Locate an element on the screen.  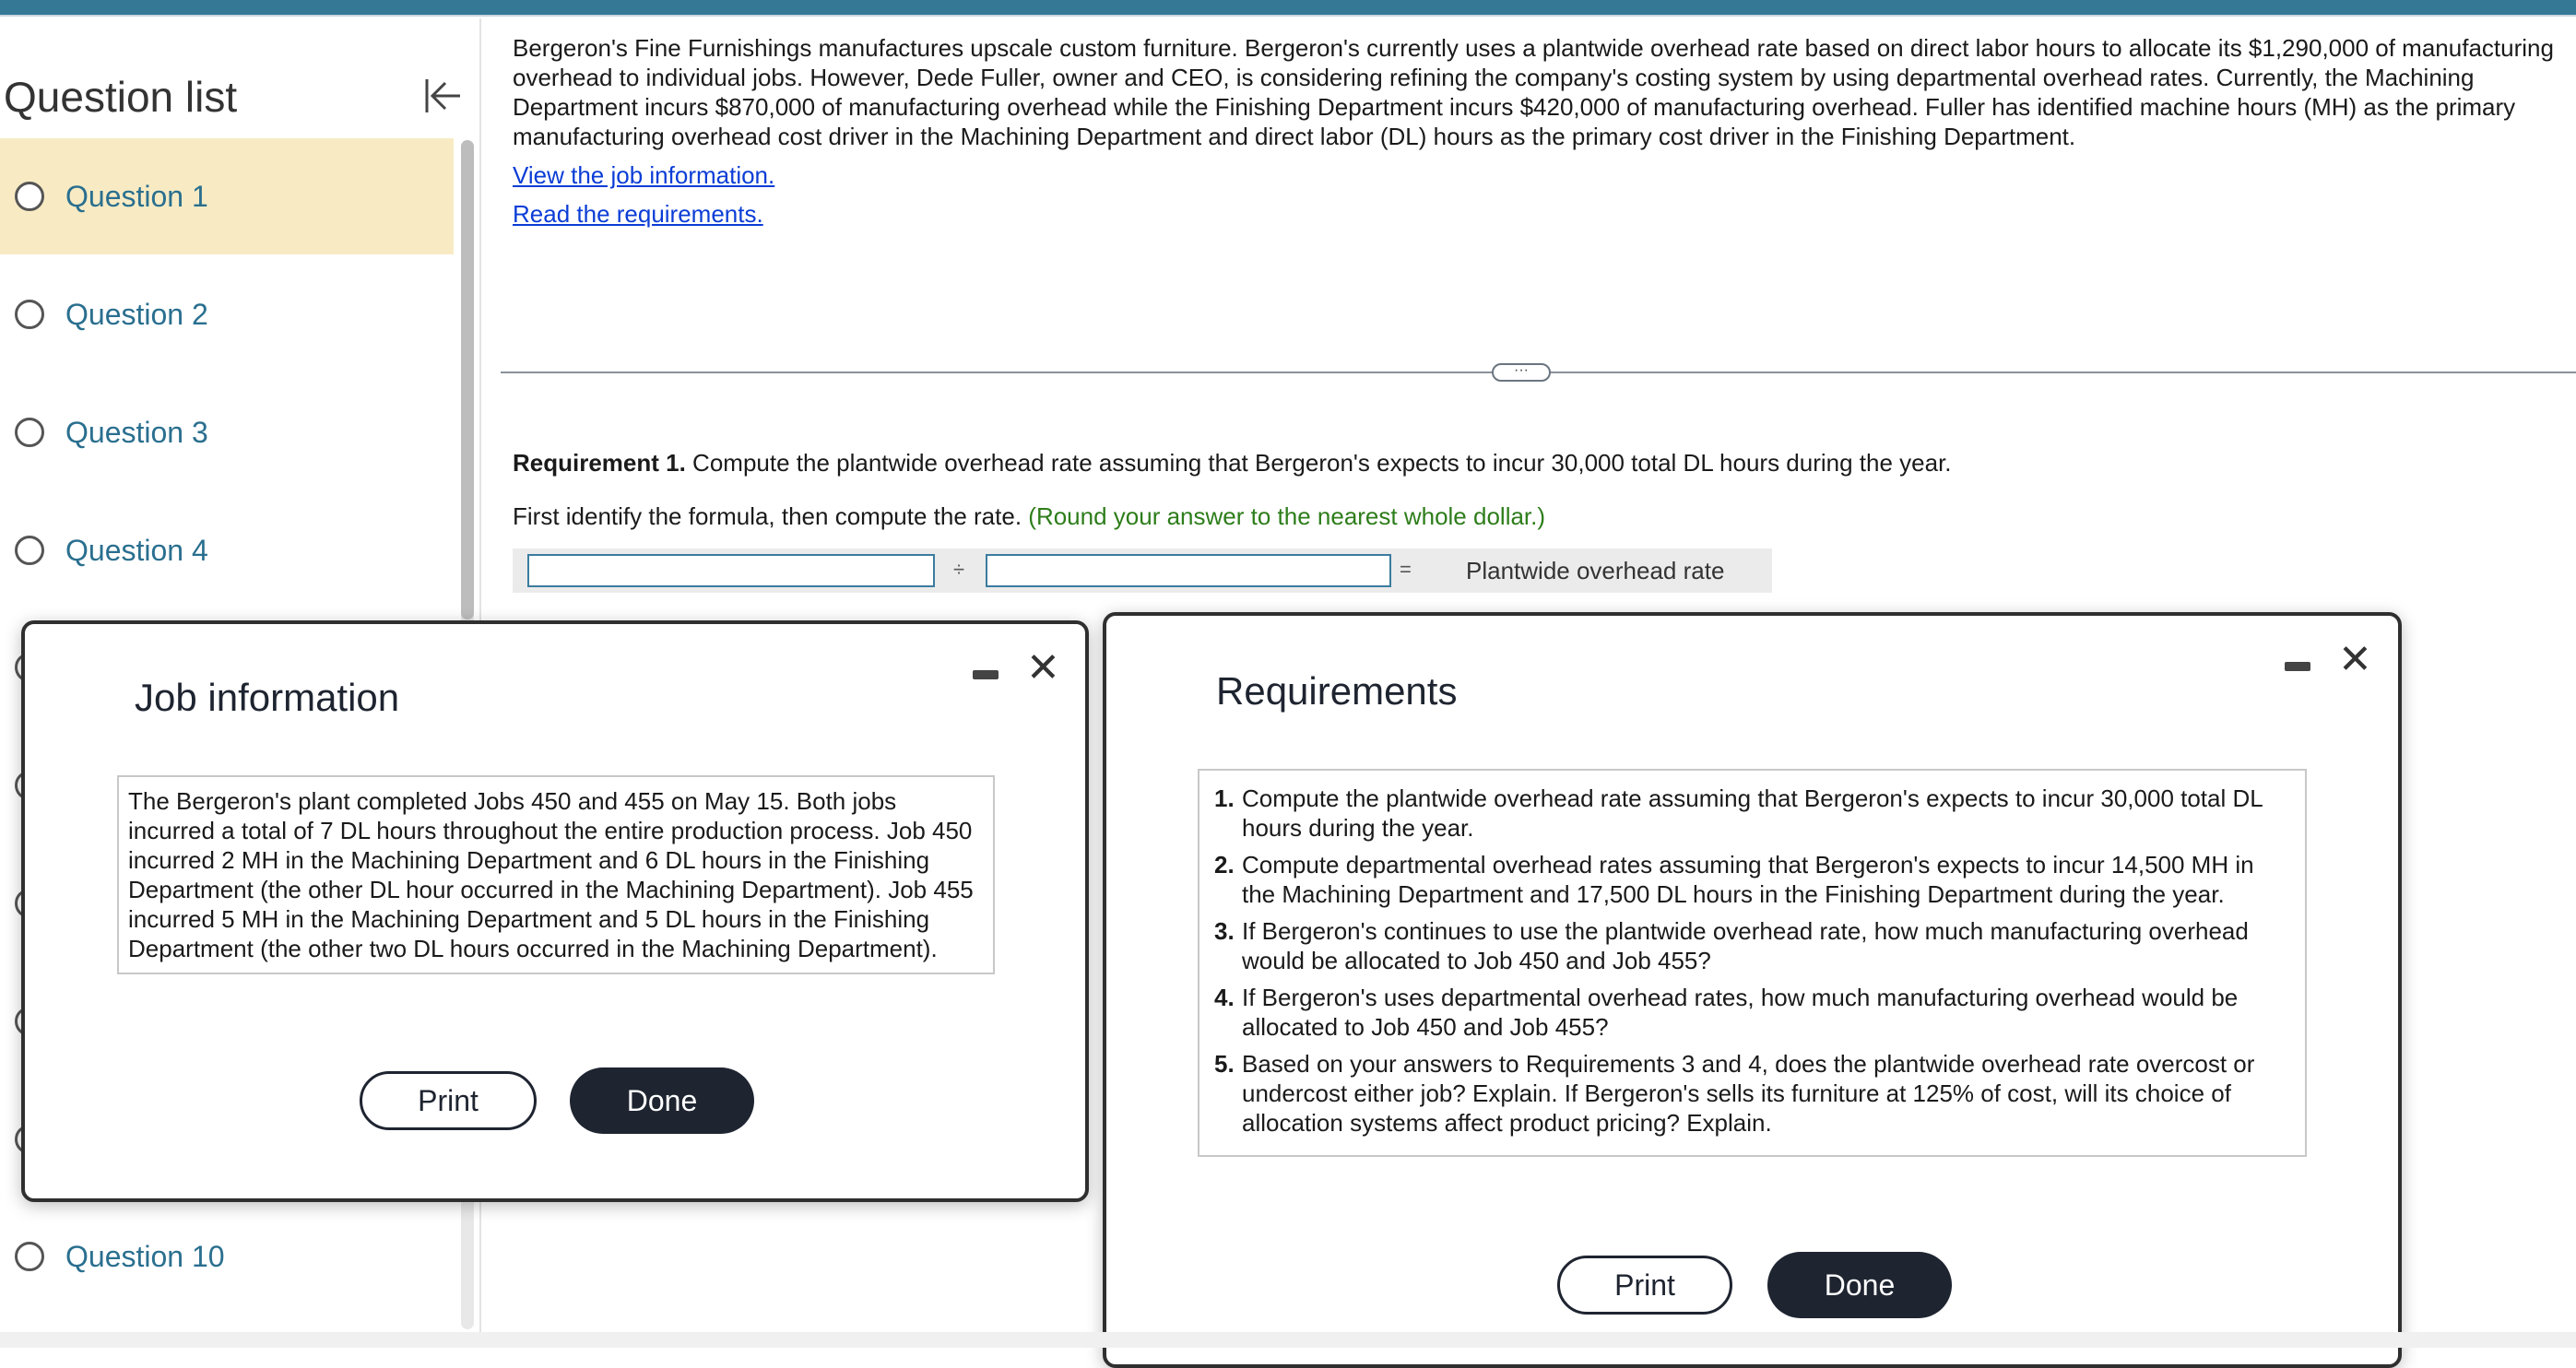
sidebar-item-question-1: Question 1 is located at coordinates (227, 196).